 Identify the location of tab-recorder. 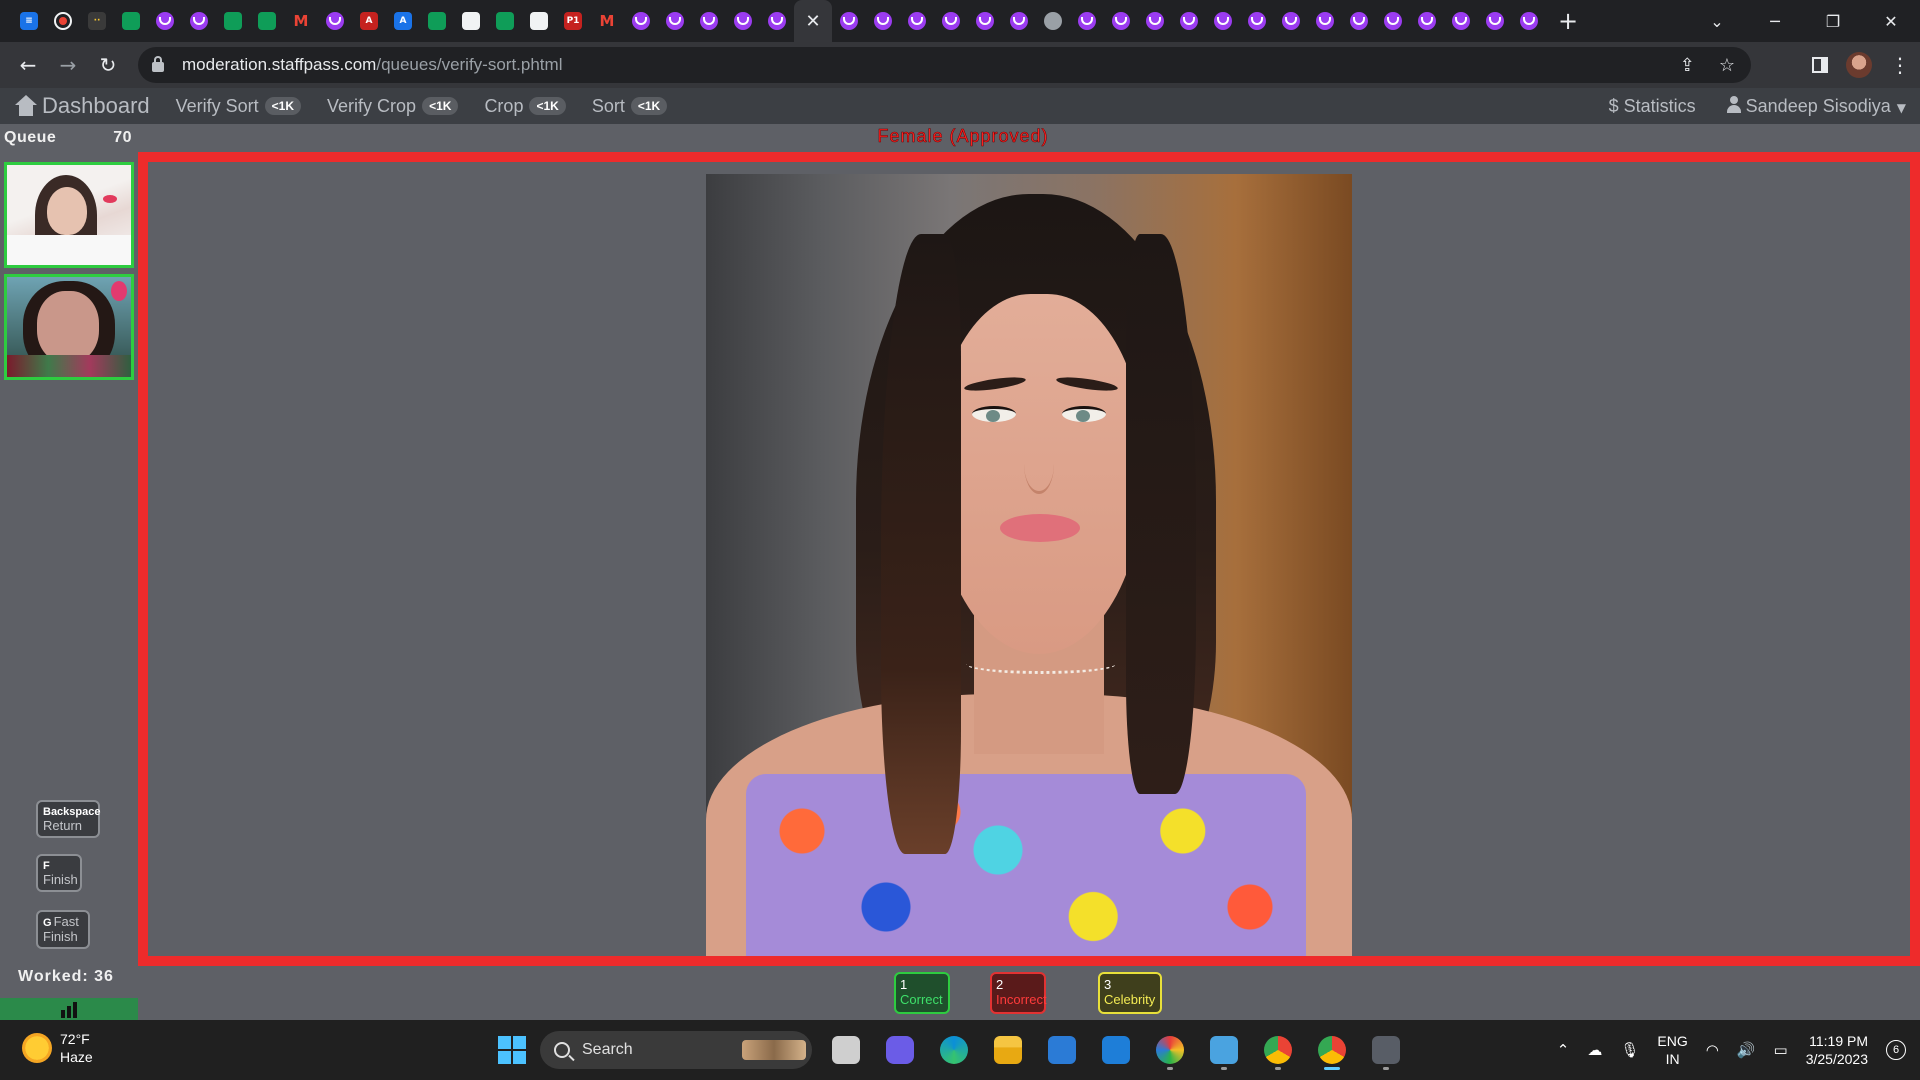
(63, 21).